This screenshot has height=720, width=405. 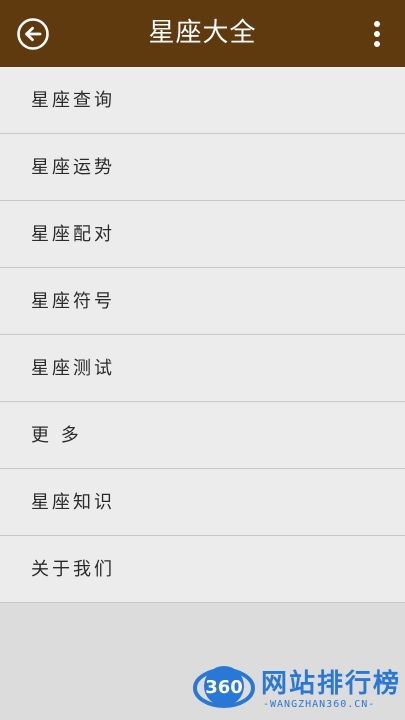 What do you see at coordinates (202, 502) in the screenshot?
I see `menu-item-knowledge: 星座知识` at bounding box center [202, 502].